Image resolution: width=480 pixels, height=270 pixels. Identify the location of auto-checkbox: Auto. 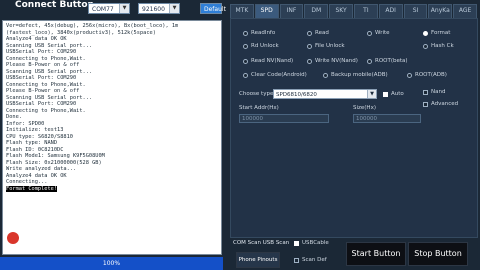
(393, 94).